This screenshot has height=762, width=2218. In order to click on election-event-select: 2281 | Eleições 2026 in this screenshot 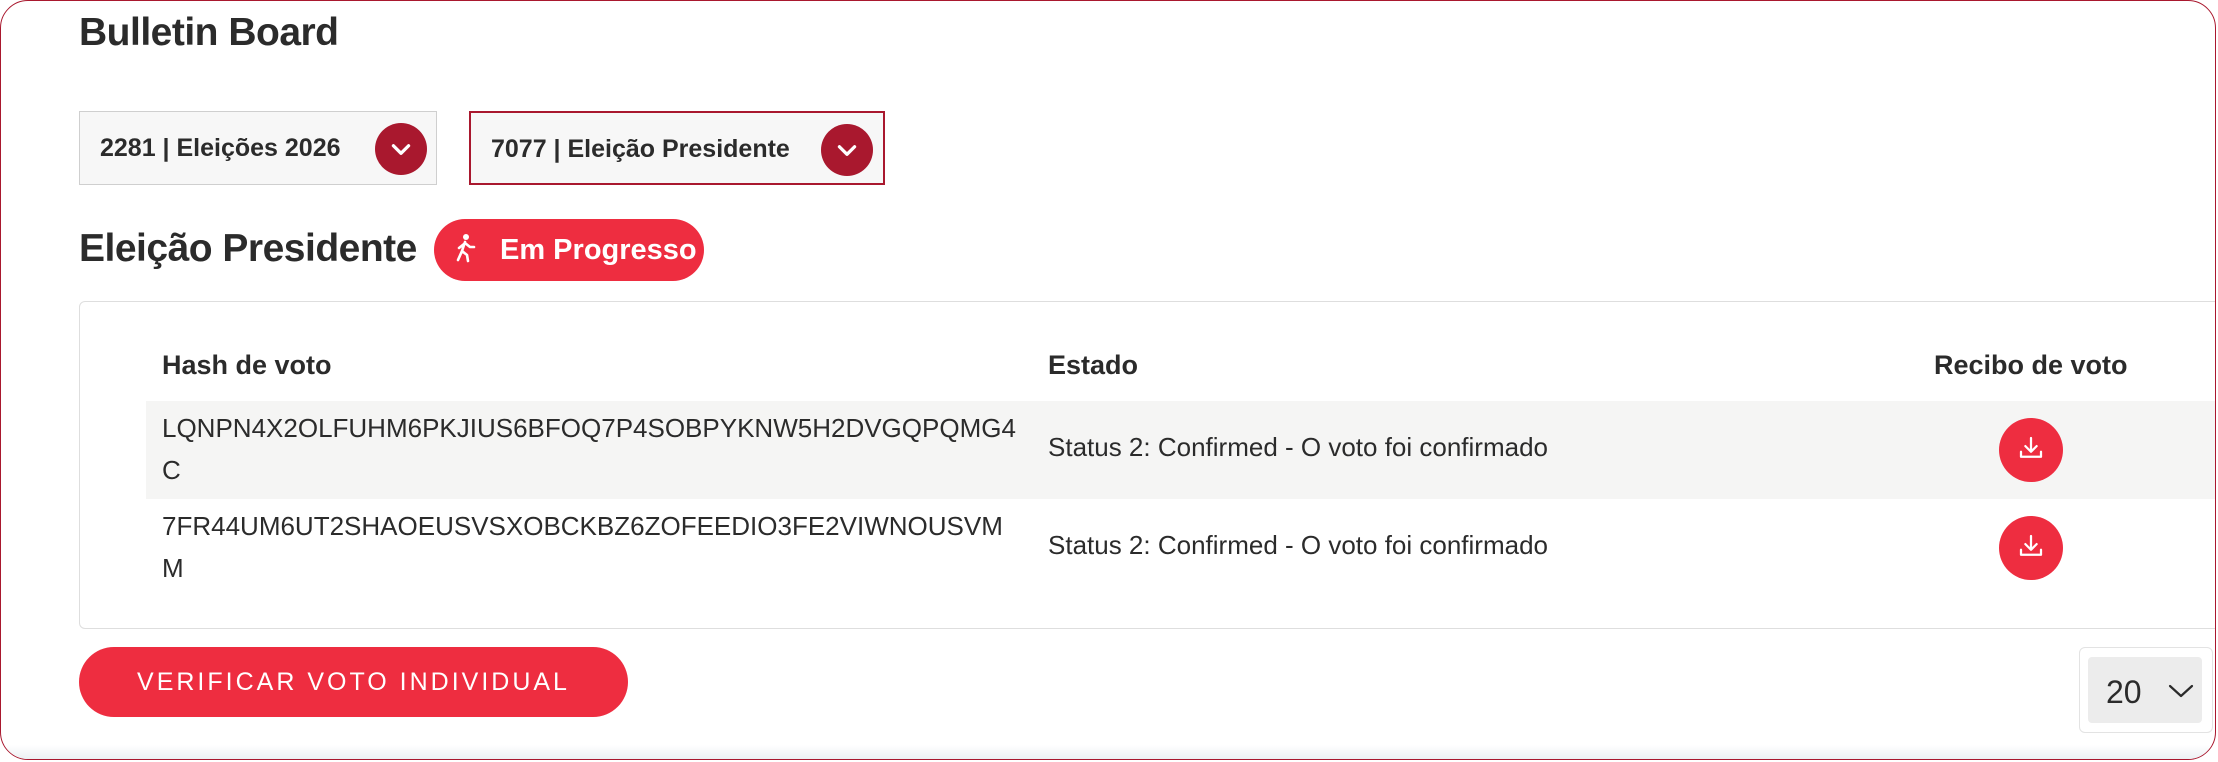, I will do `click(258, 148)`.